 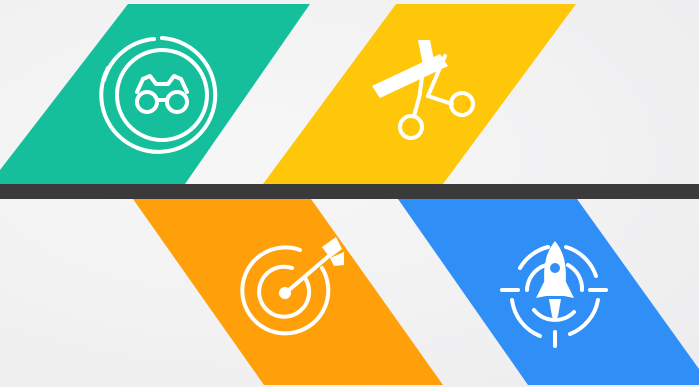 I want to click on divider-bar, so click(x=349, y=191).